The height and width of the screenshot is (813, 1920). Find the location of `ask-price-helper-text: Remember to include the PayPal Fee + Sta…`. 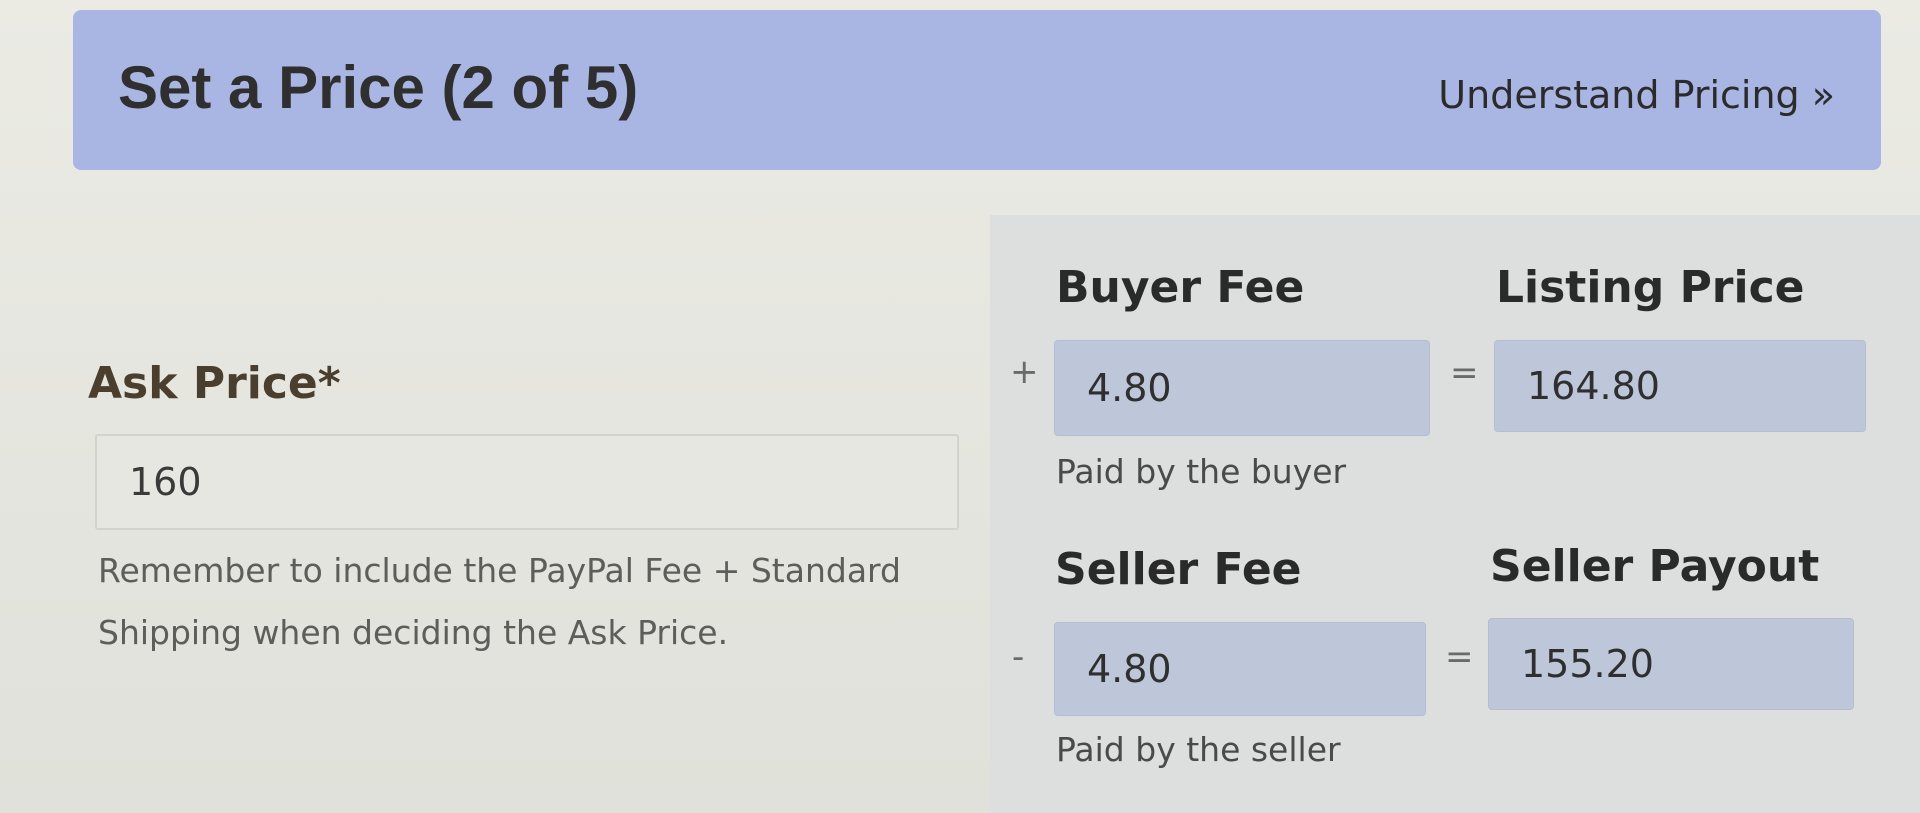

ask-price-helper-text: Remember to include the PayPal Fee + Sta… is located at coordinates (499, 601).